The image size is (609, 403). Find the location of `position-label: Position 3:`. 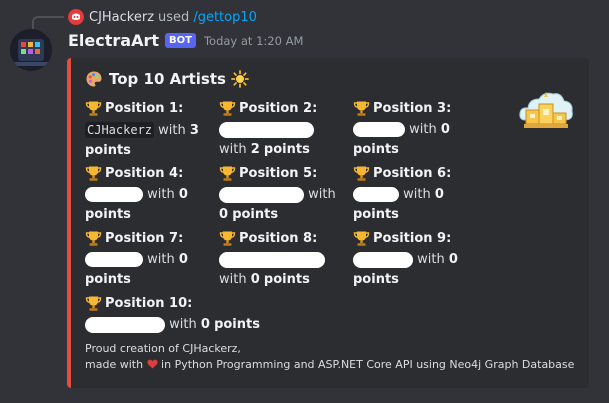

position-label: Position 3: is located at coordinates (412, 108).